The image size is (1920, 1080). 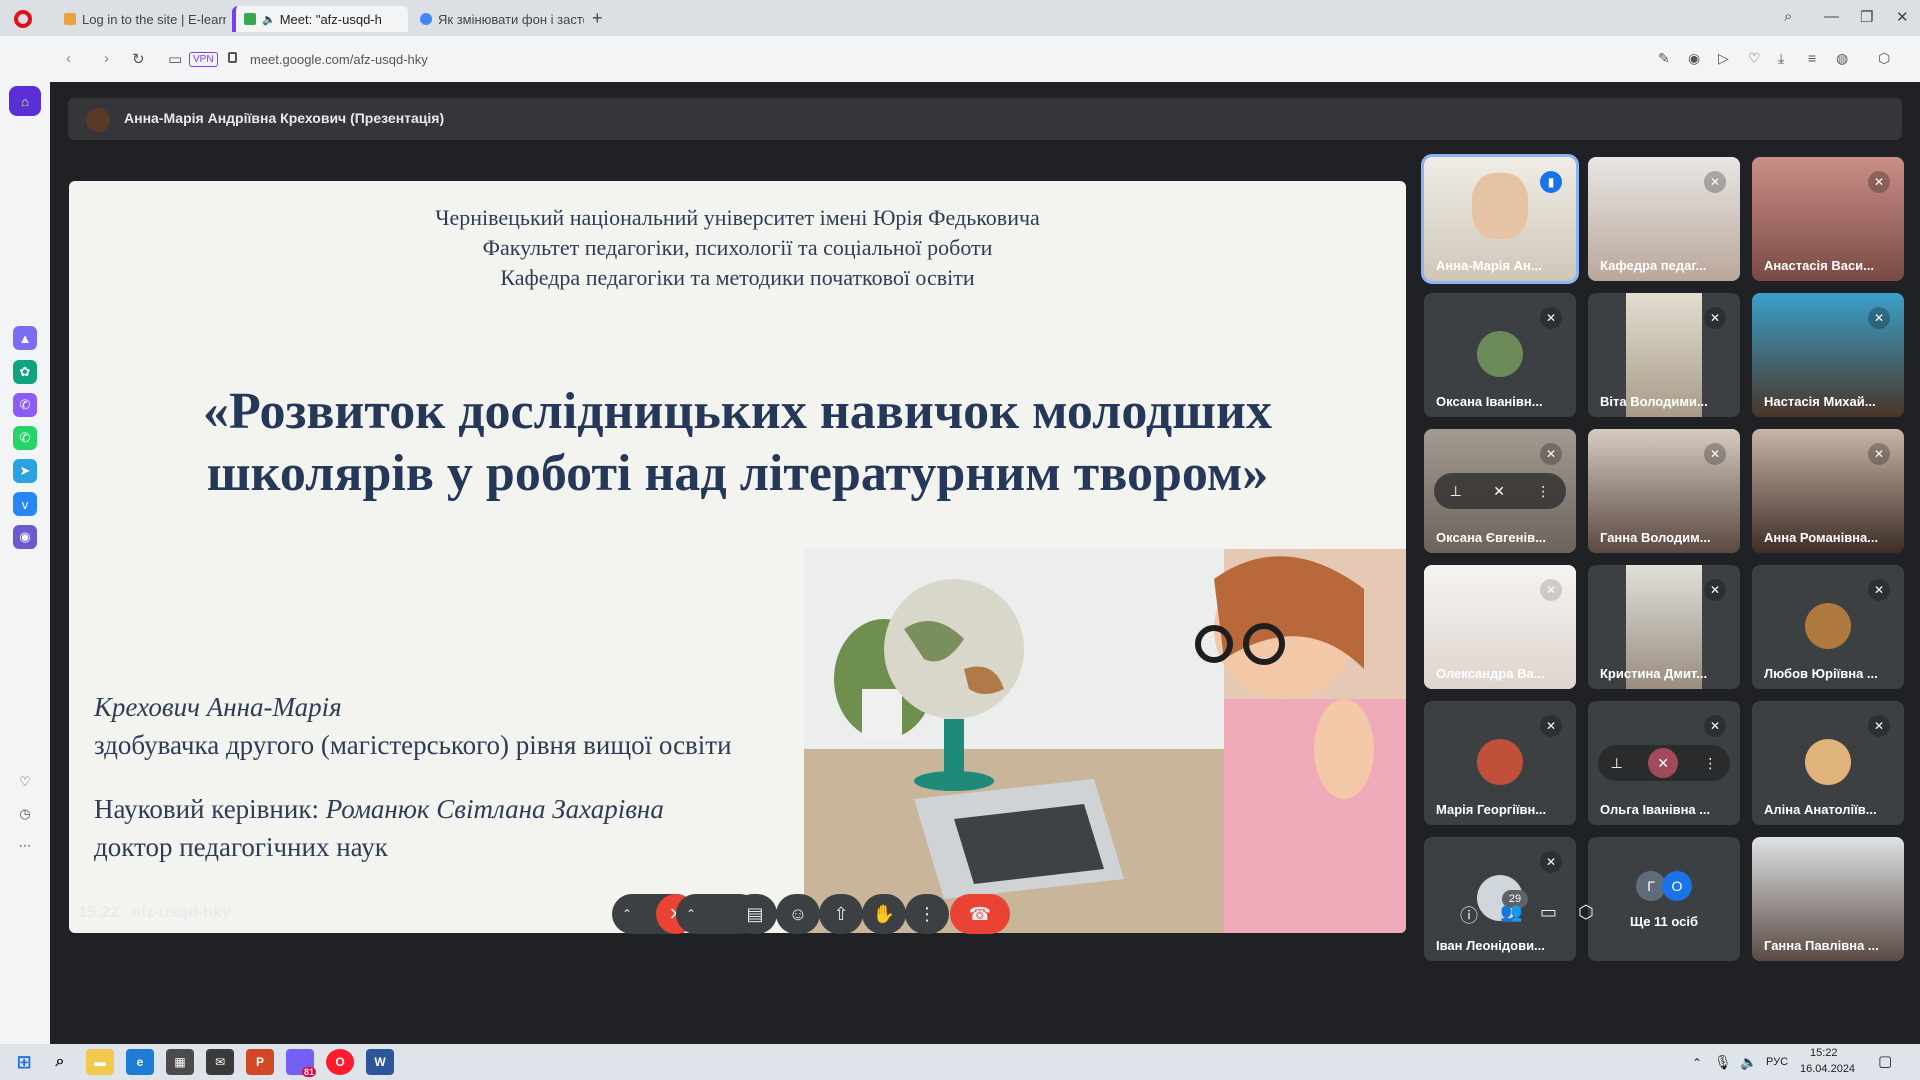 I want to click on meeting-info-icon: ⓘ, so click(x=1469, y=915).